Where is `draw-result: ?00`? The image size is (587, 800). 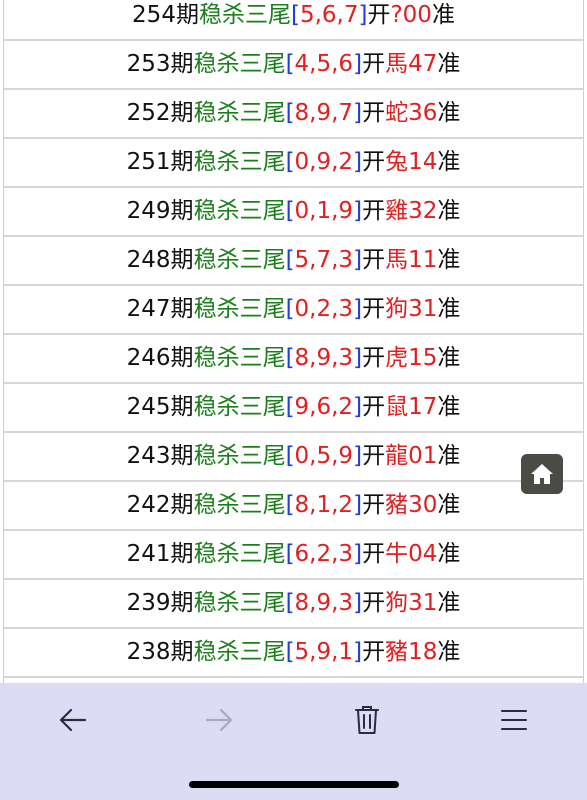
draw-result: ?00 is located at coordinates (411, 15).